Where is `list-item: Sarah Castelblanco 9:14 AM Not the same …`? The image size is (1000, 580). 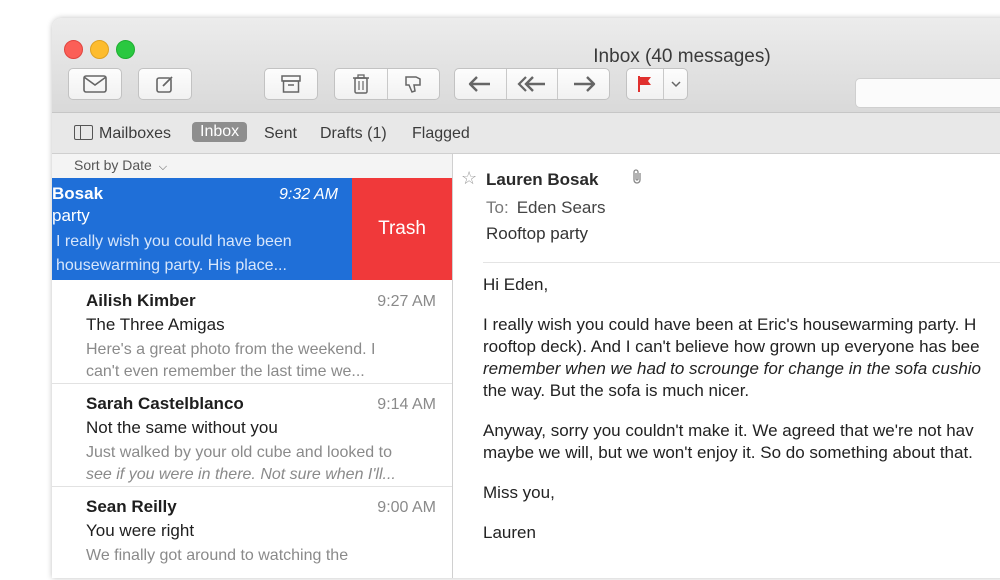 list-item: Sarah Castelblanco 9:14 AM Not the same … is located at coordinates (252, 435).